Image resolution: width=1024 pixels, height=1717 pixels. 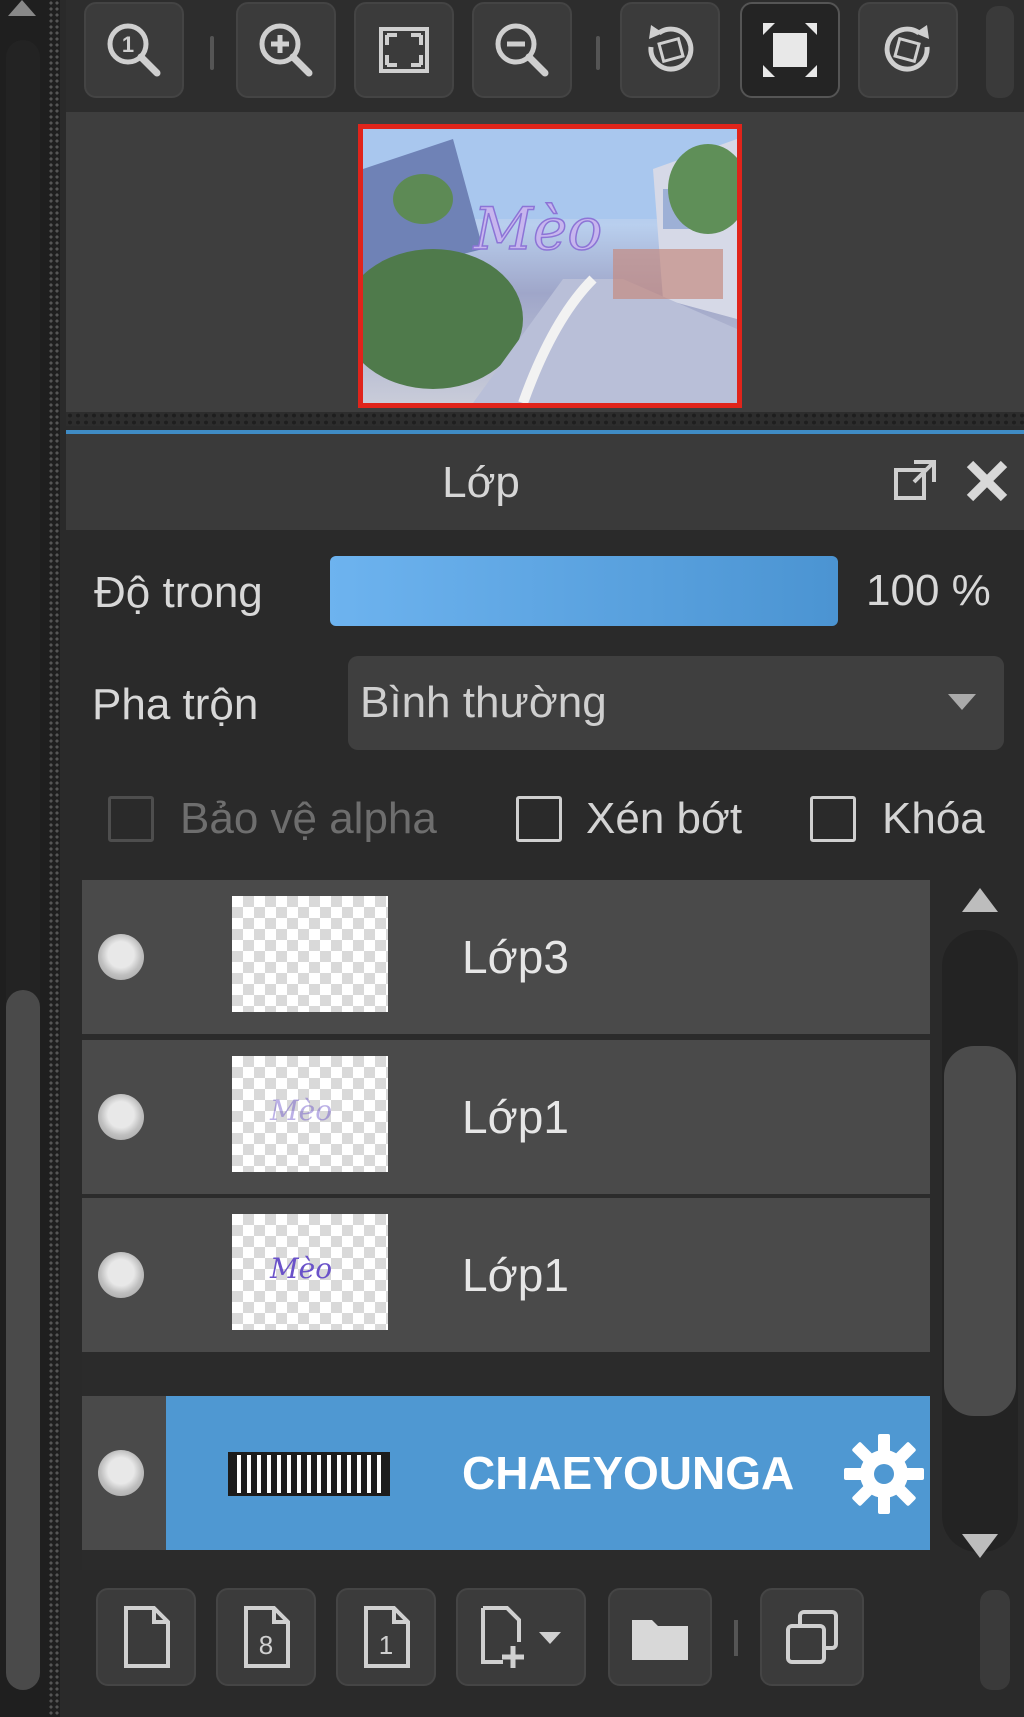 I want to click on fit-to-window-icon, so click(x=404, y=50).